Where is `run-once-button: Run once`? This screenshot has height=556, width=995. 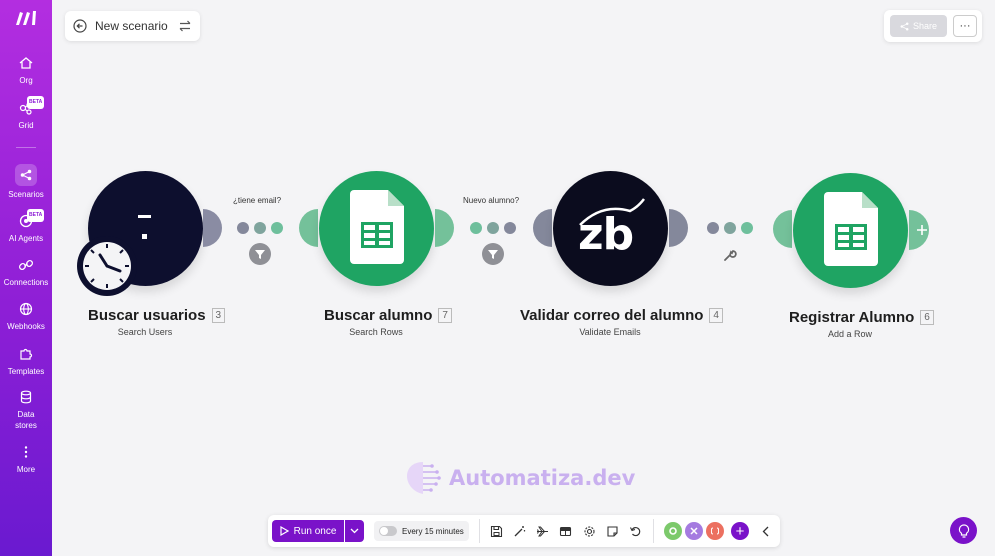
run-once-button: Run once is located at coordinates (308, 531).